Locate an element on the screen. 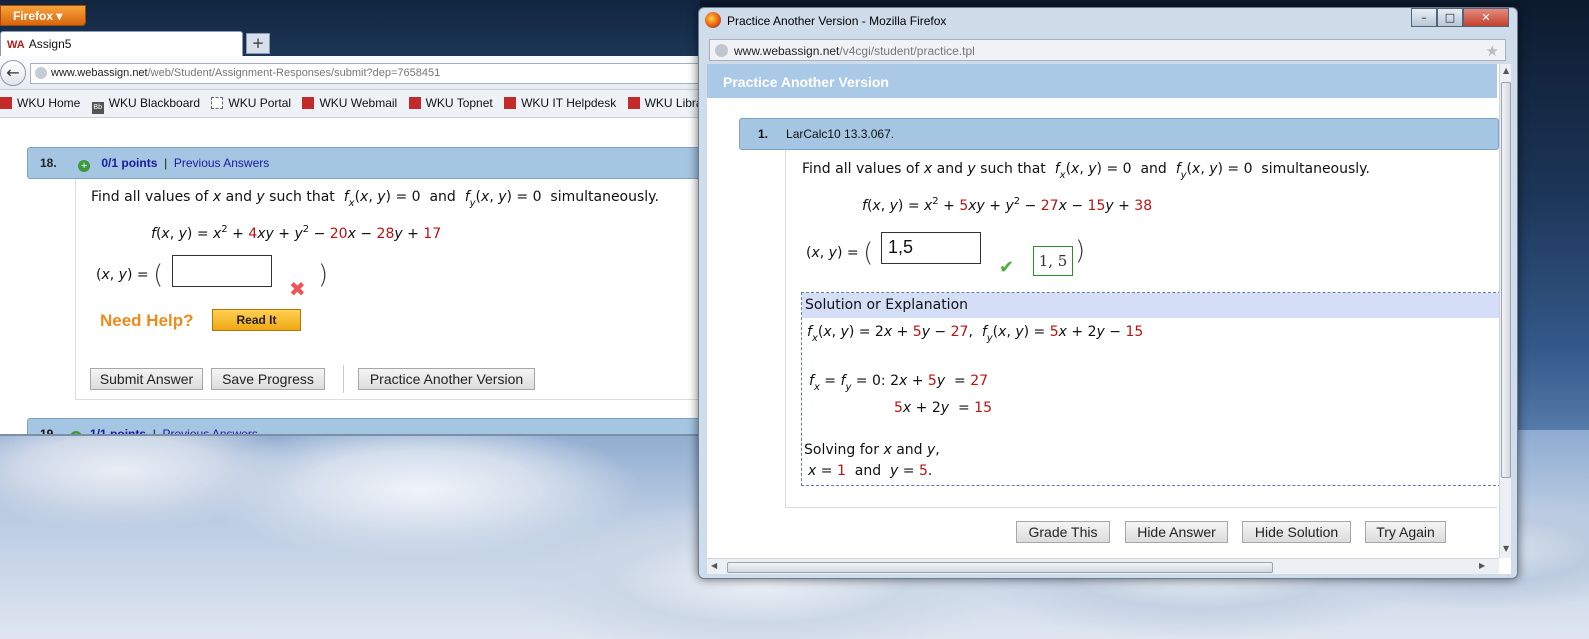 This screenshot has width=1589, height=639. next-question-header: 19. +1/1 points | Previous Answers is located at coordinates (363, 426).